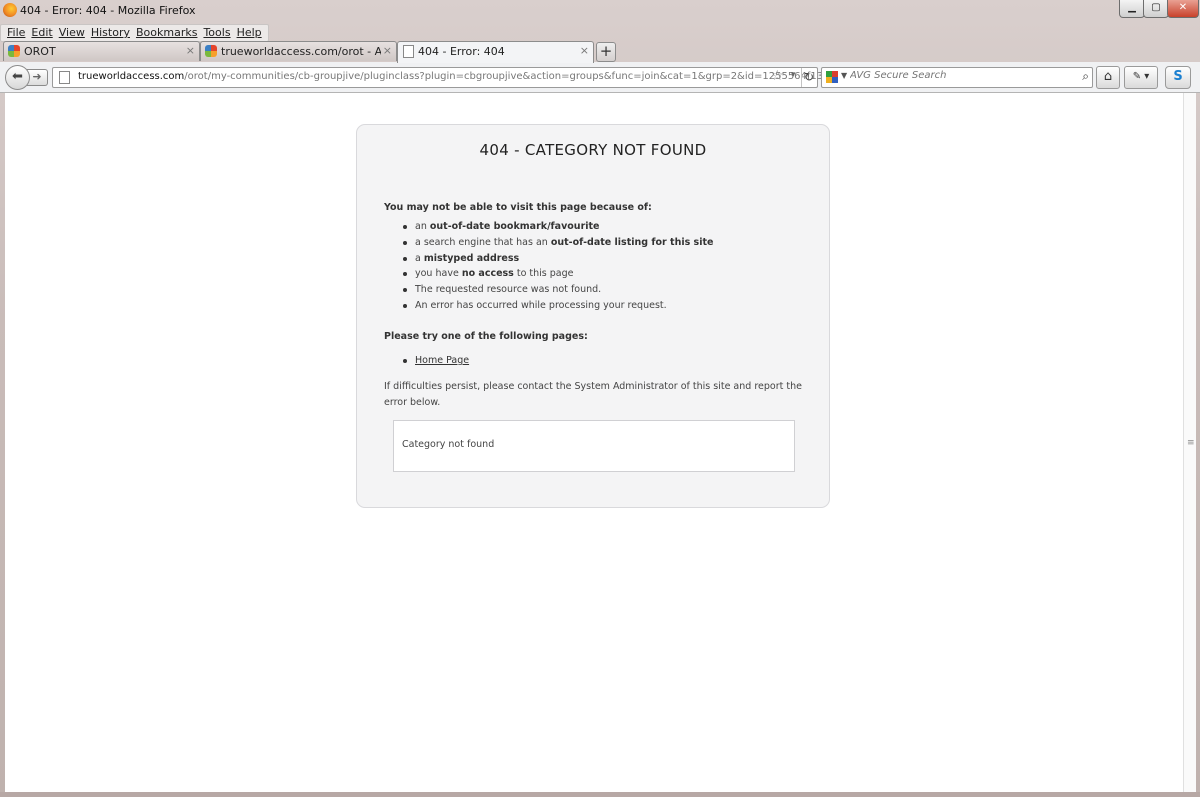 The height and width of the screenshot is (797, 1200). I want to click on menu-tools: Tools, so click(216, 32).